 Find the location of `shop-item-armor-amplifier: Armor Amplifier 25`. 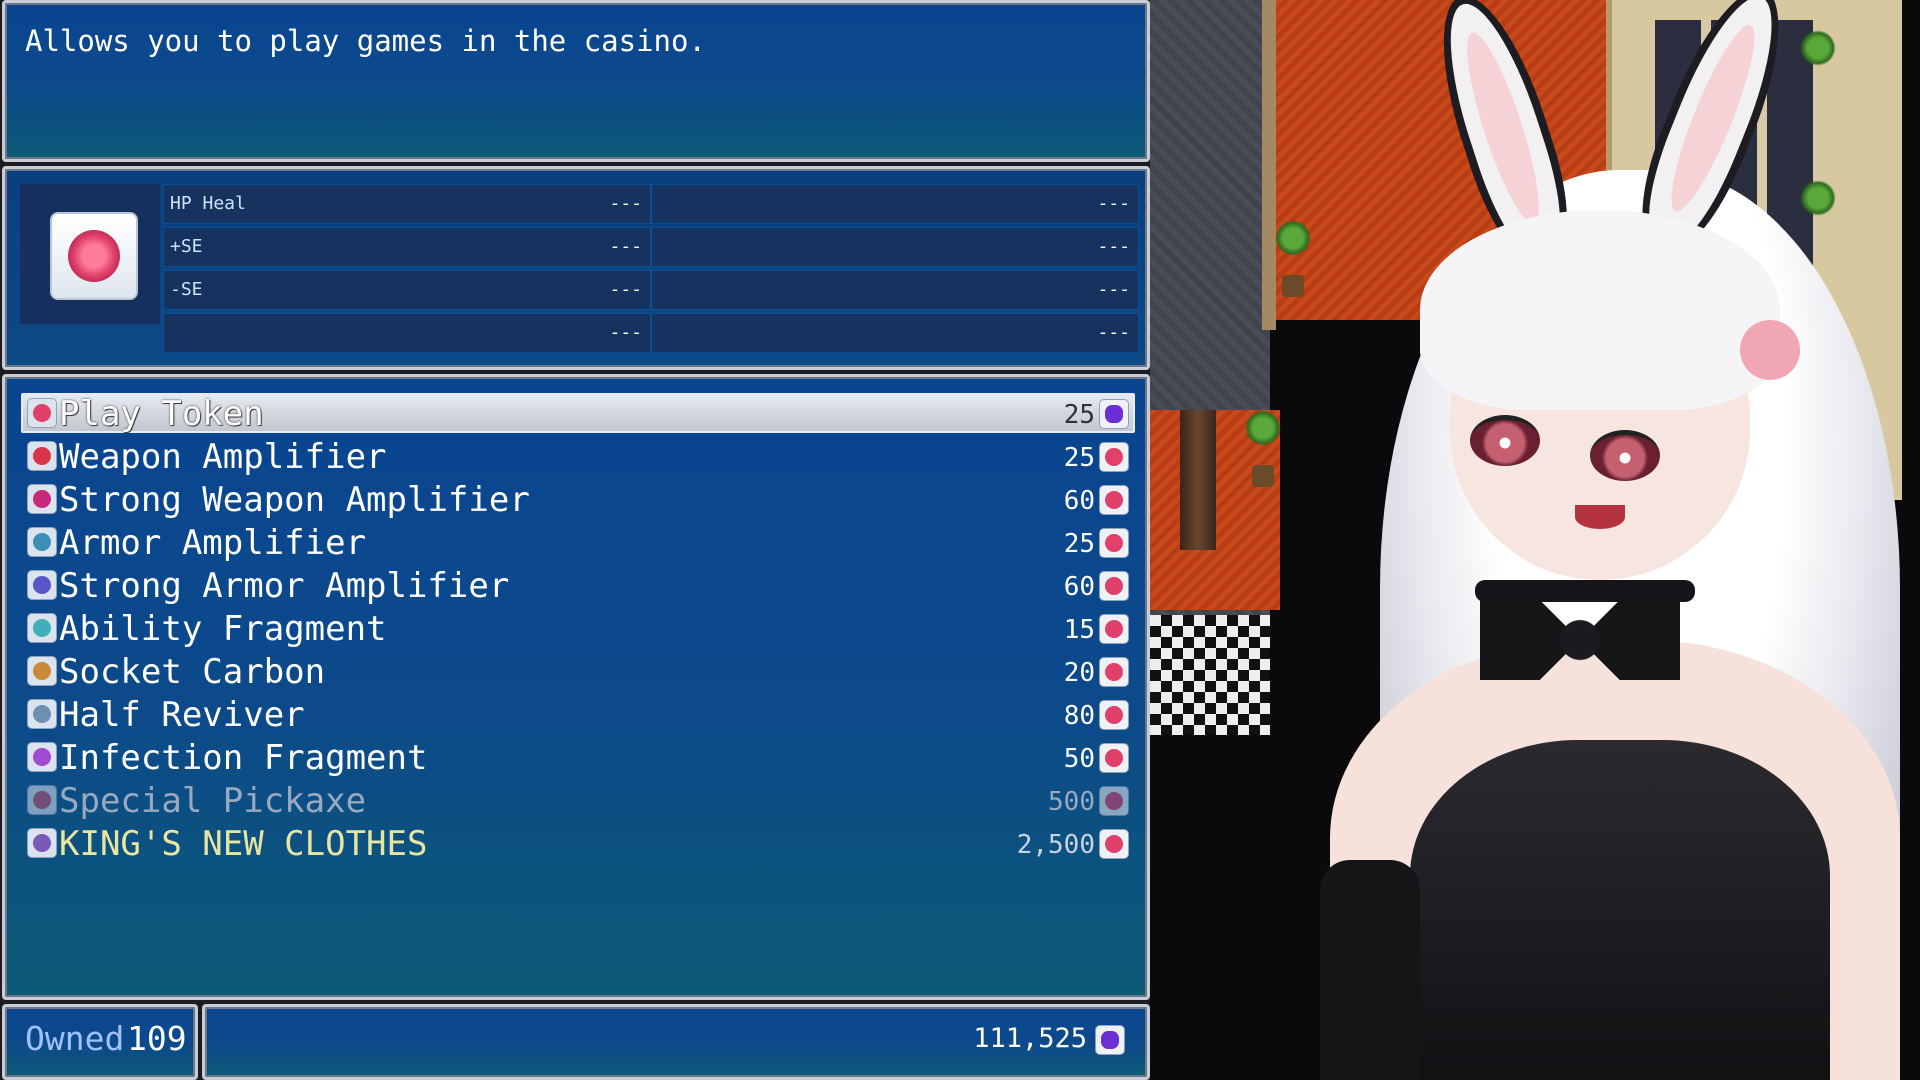

shop-item-armor-amplifier: Armor Amplifier 25 is located at coordinates (579, 543).